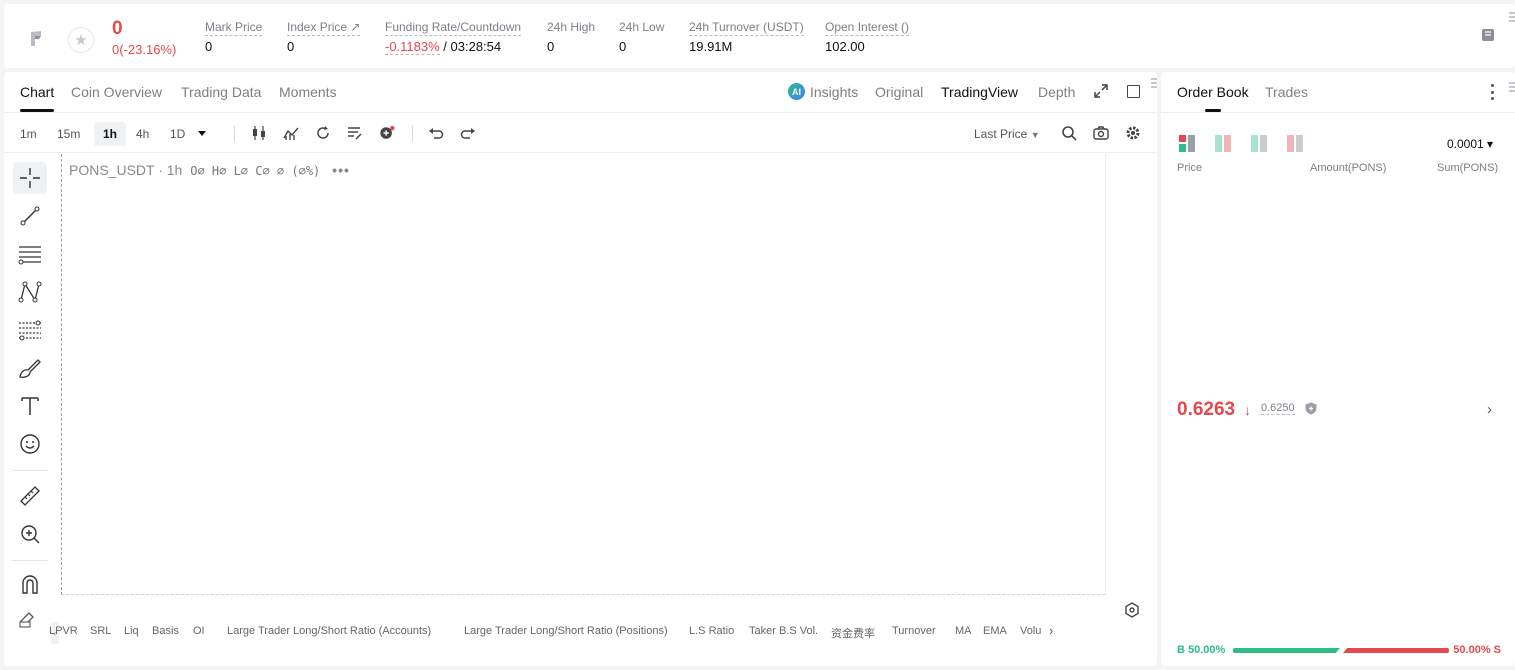 The image size is (1515, 670). I want to click on tab-original: Original, so click(899, 92).